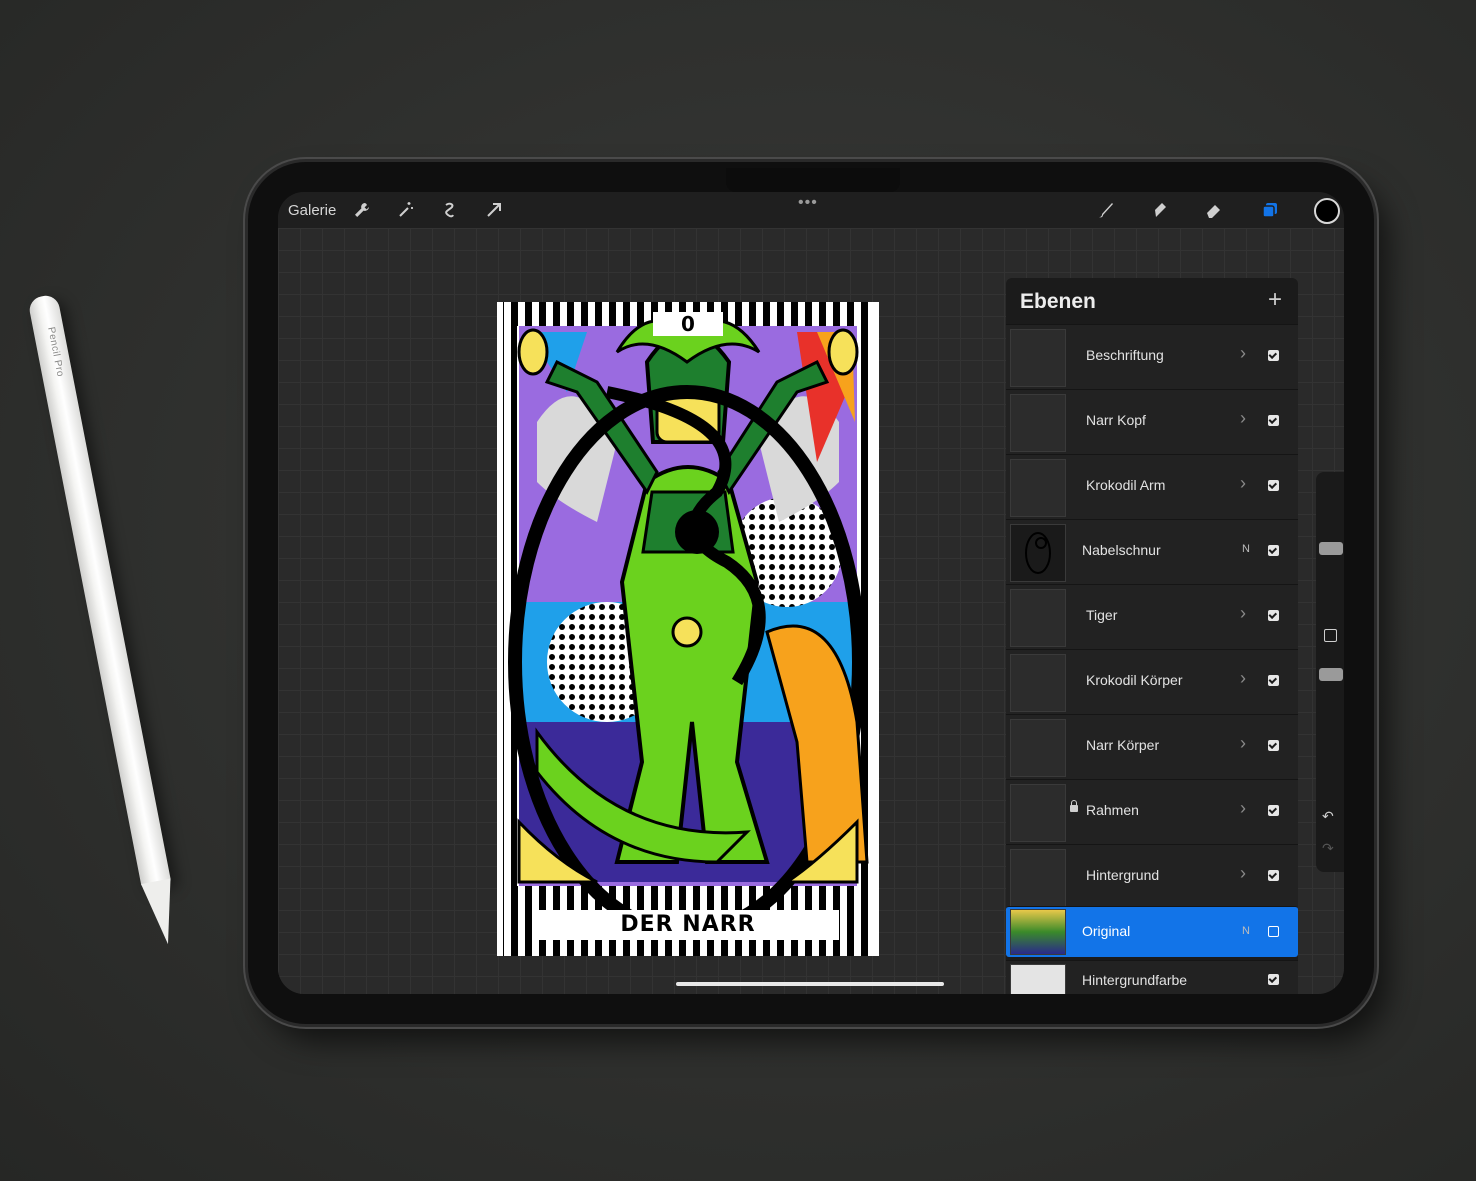  Describe the element at coordinates (810, 984) in the screenshot. I see `home-indicator` at that location.